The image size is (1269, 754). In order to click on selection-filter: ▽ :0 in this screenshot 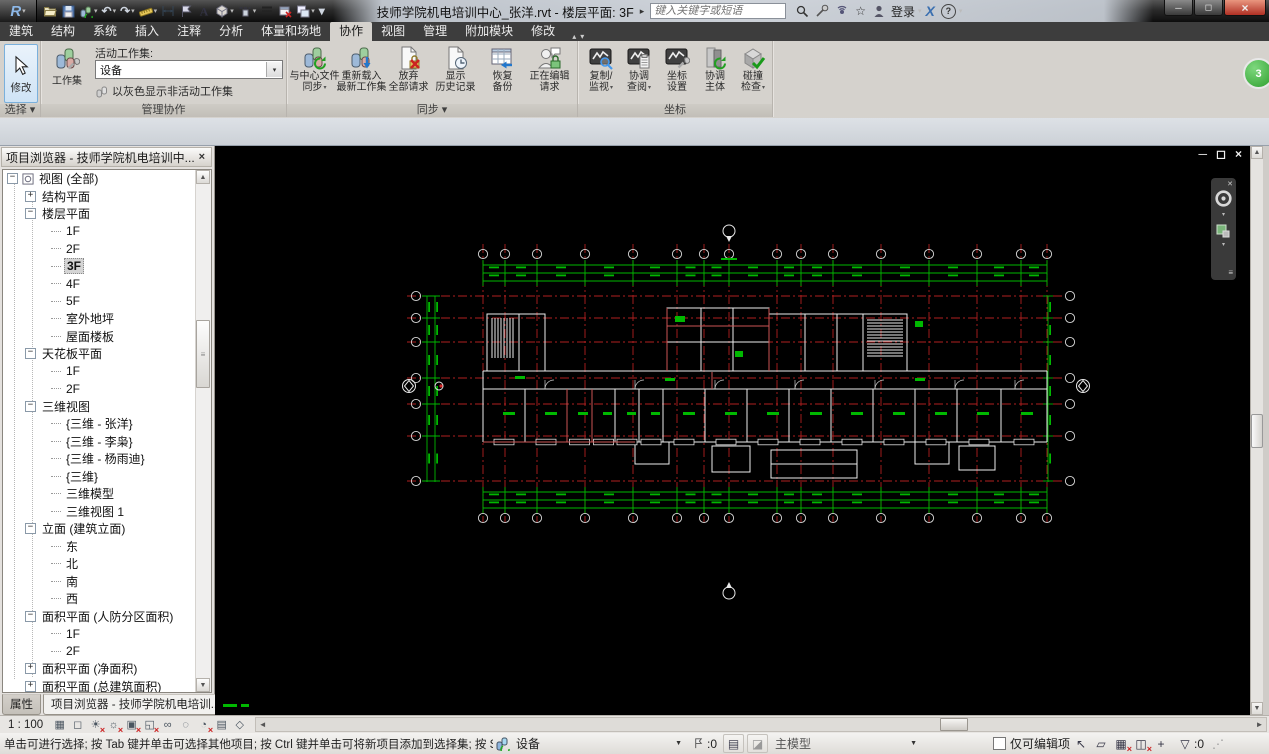, I will do `click(1189, 743)`.